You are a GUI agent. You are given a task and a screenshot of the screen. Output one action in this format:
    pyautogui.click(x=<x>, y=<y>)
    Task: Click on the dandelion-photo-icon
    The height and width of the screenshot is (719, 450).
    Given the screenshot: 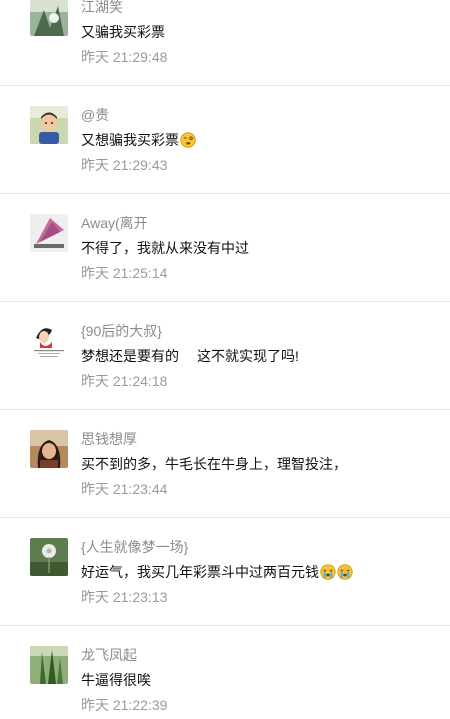 What is the action you would take?
    pyautogui.click(x=49, y=557)
    